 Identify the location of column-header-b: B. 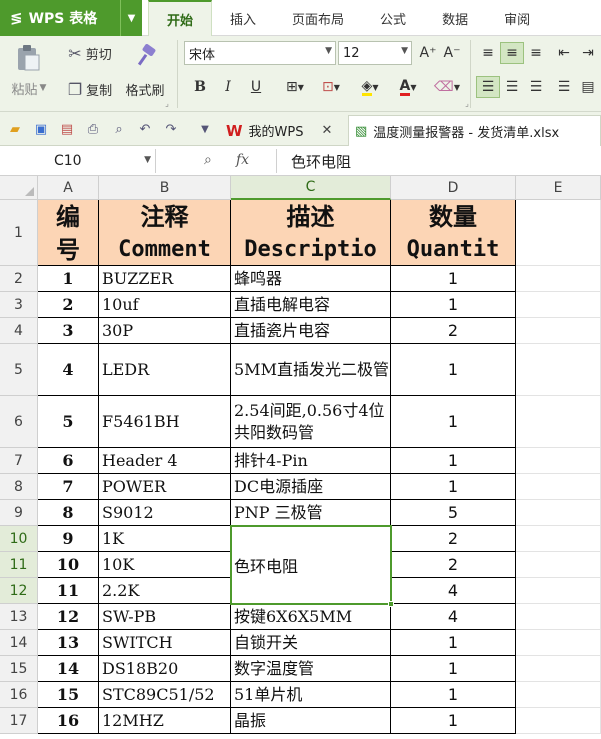
(165, 188).